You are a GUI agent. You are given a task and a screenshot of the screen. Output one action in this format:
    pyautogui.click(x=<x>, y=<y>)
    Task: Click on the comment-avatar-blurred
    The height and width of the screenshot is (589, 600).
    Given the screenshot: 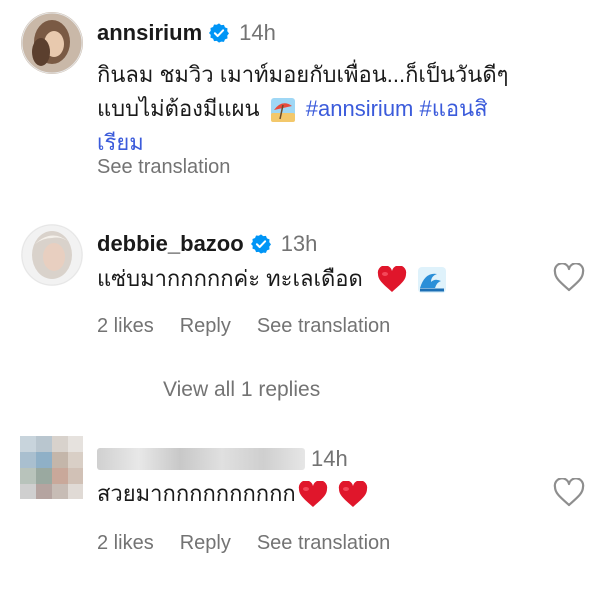 What is the action you would take?
    pyautogui.click(x=51, y=467)
    